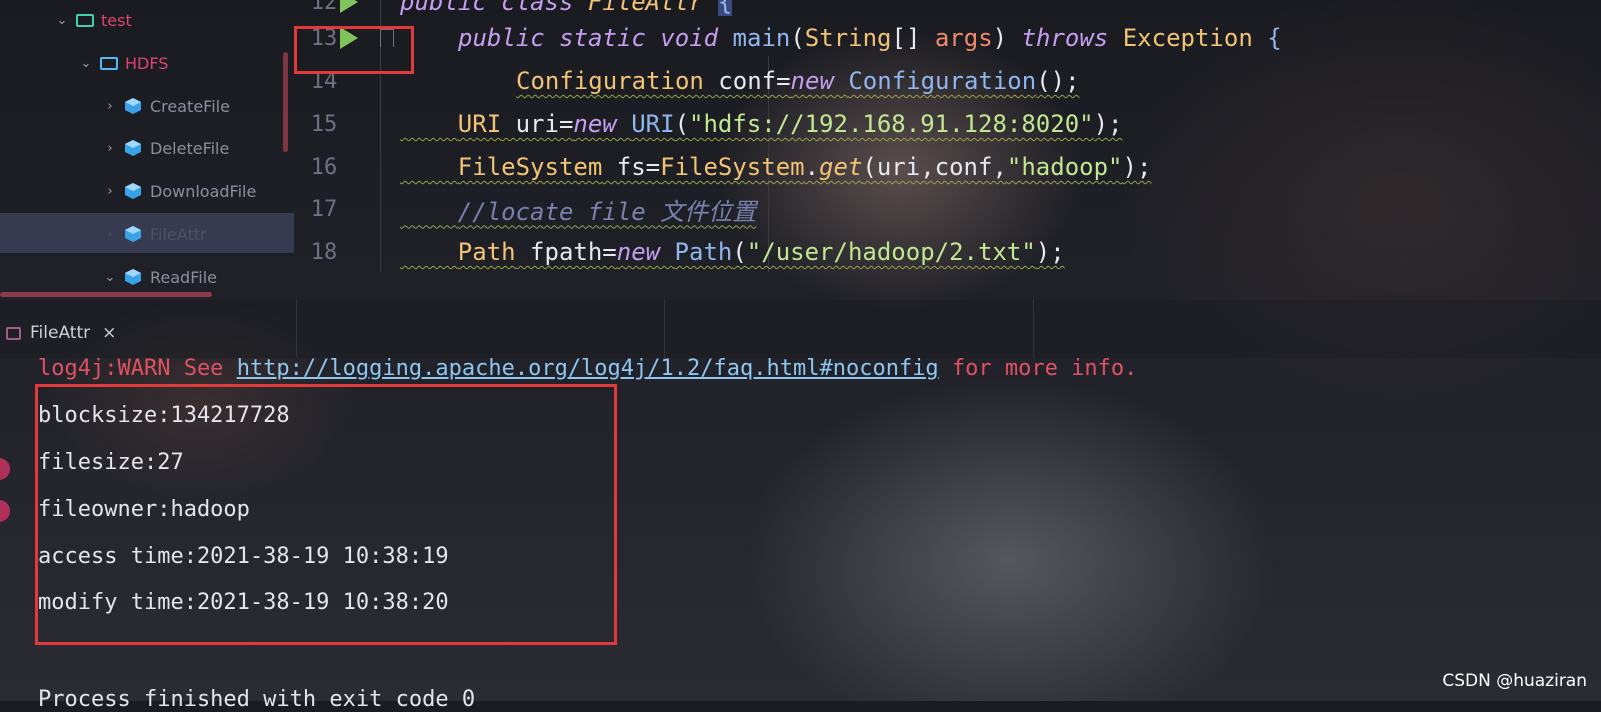 The width and height of the screenshot is (1601, 712). What do you see at coordinates (607, 211) in the screenshot?
I see `comment: //locate file 文件位置` at bounding box center [607, 211].